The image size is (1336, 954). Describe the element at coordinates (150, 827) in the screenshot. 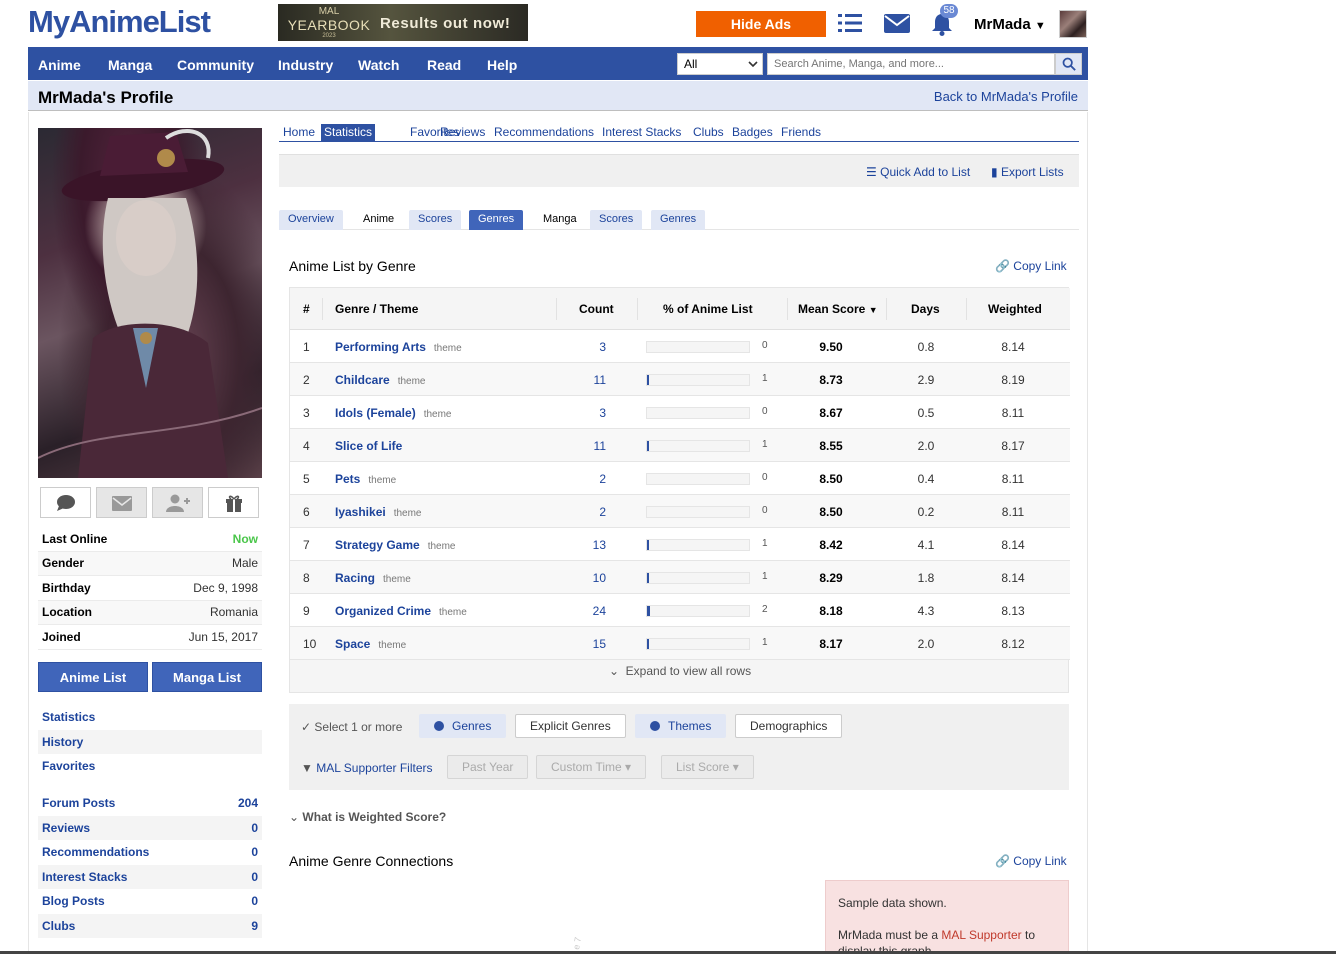

I see `reviews-link: Reviews 0` at that location.